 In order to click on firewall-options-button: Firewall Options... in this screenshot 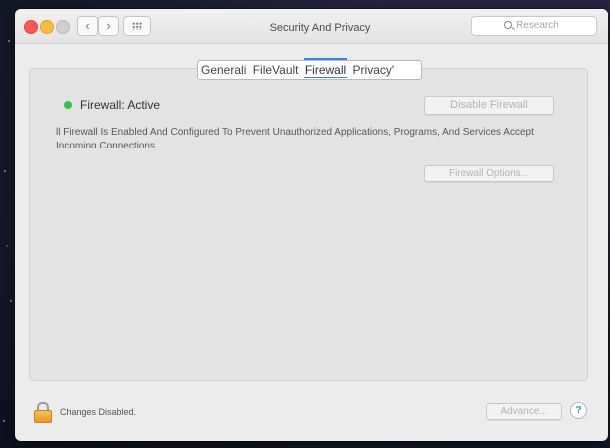, I will do `click(489, 173)`.